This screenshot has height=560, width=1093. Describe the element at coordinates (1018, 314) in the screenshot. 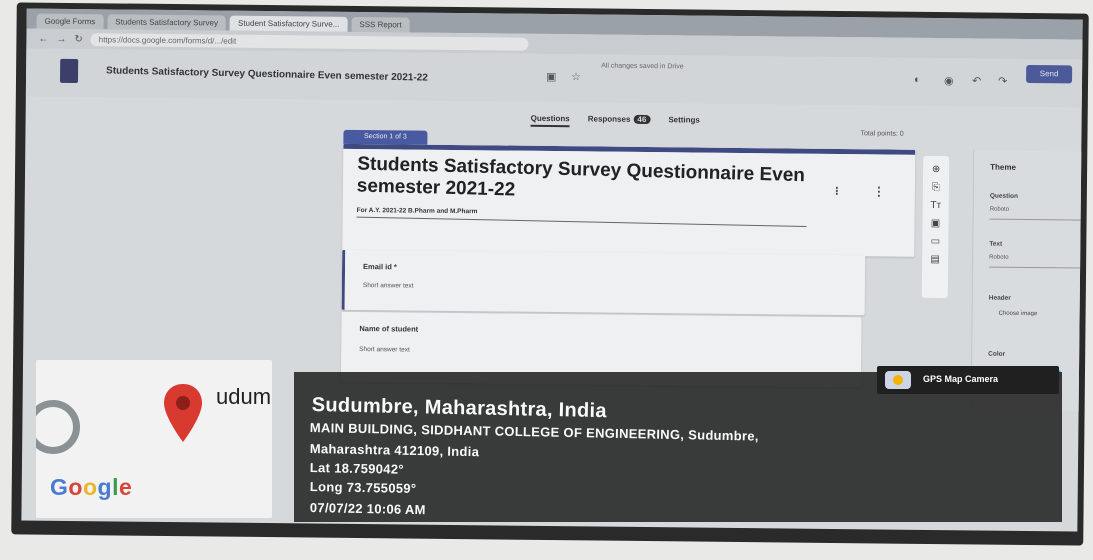

I see `choose-image-button: Choose image` at that location.